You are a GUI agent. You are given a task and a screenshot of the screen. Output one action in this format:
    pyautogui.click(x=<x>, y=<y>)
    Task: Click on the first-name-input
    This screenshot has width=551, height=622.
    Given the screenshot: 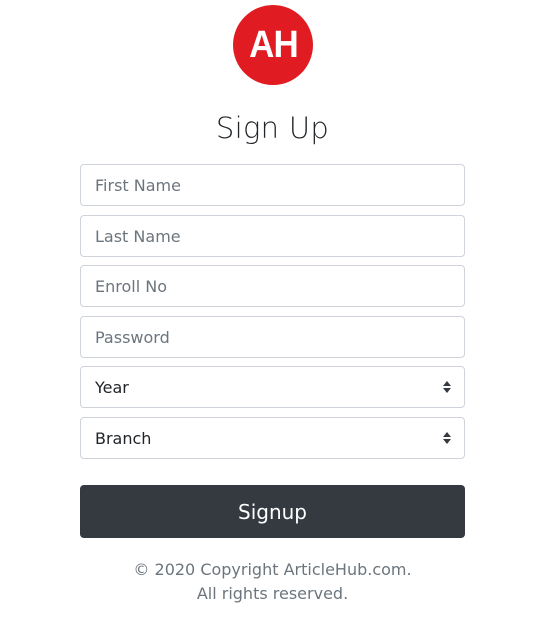 What is the action you would take?
    pyautogui.click(x=279, y=185)
    